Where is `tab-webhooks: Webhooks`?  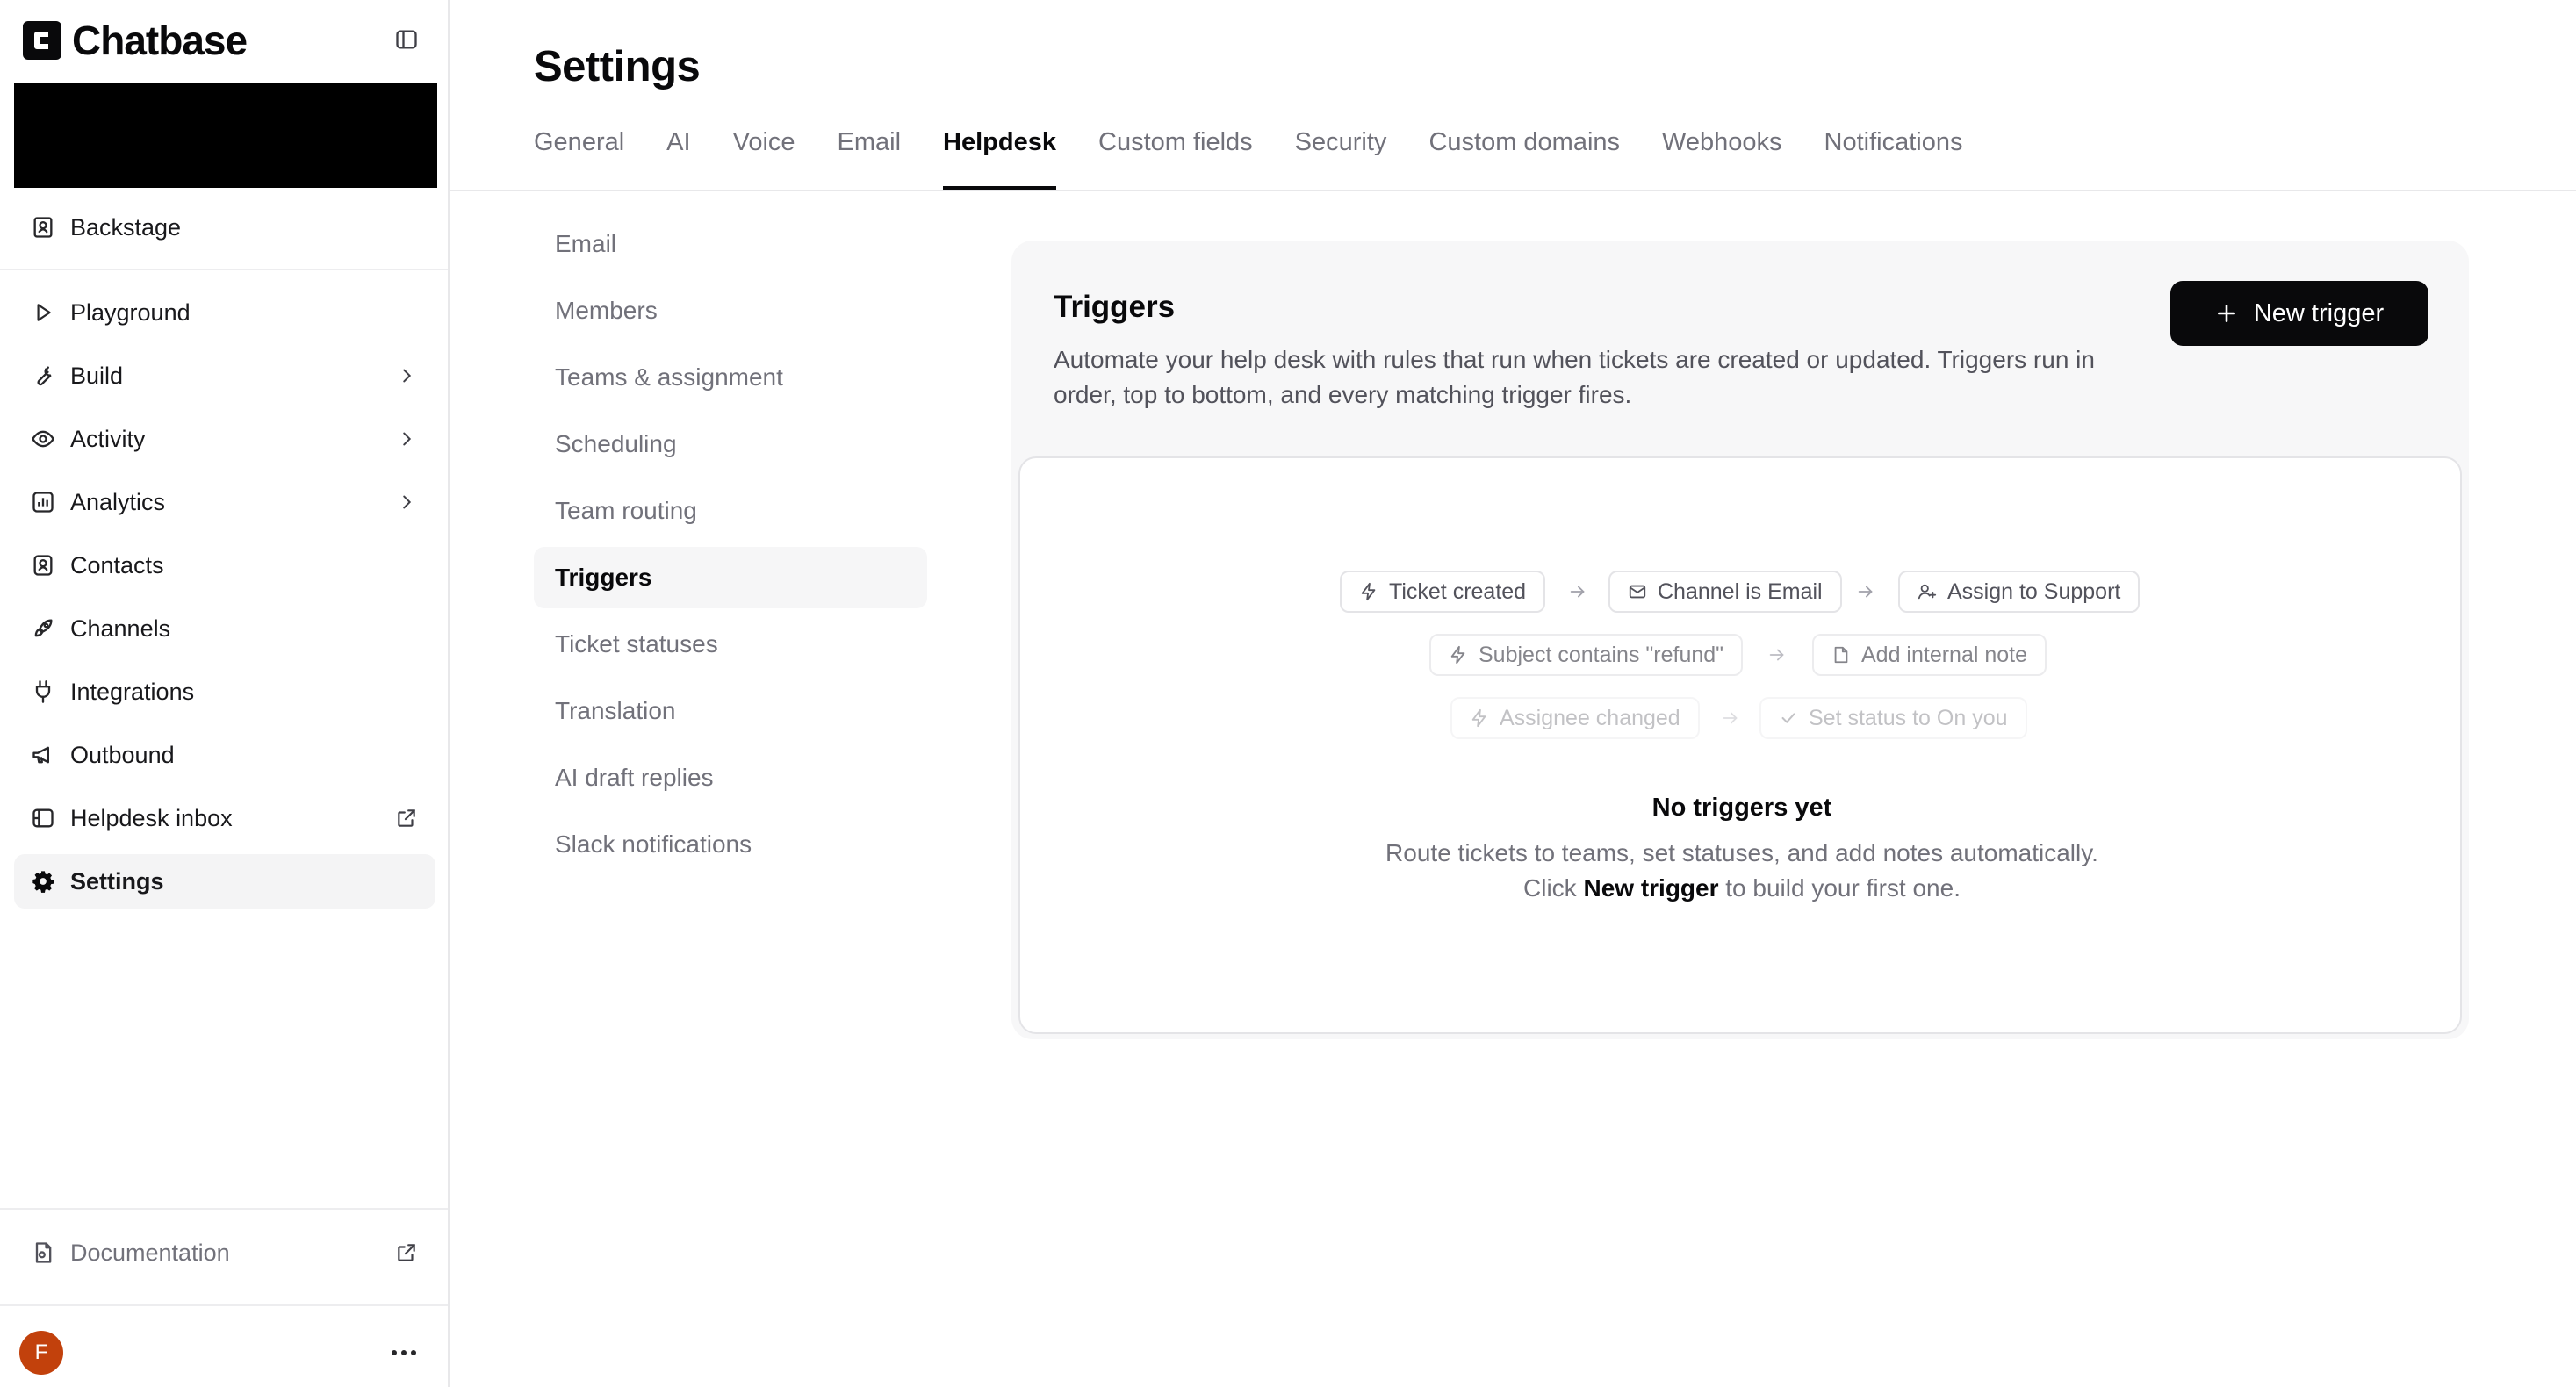 tab-webhooks: Webhooks is located at coordinates (1722, 154).